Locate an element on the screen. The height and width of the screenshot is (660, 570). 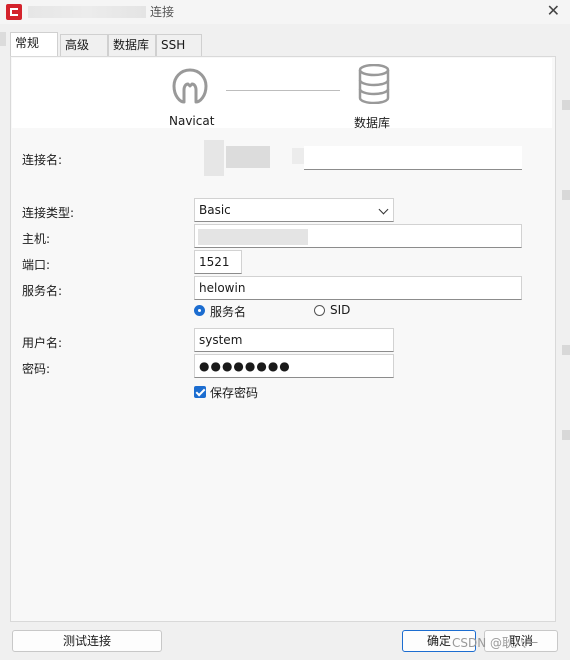
service-name-label: 服务名: is located at coordinates (42, 291).